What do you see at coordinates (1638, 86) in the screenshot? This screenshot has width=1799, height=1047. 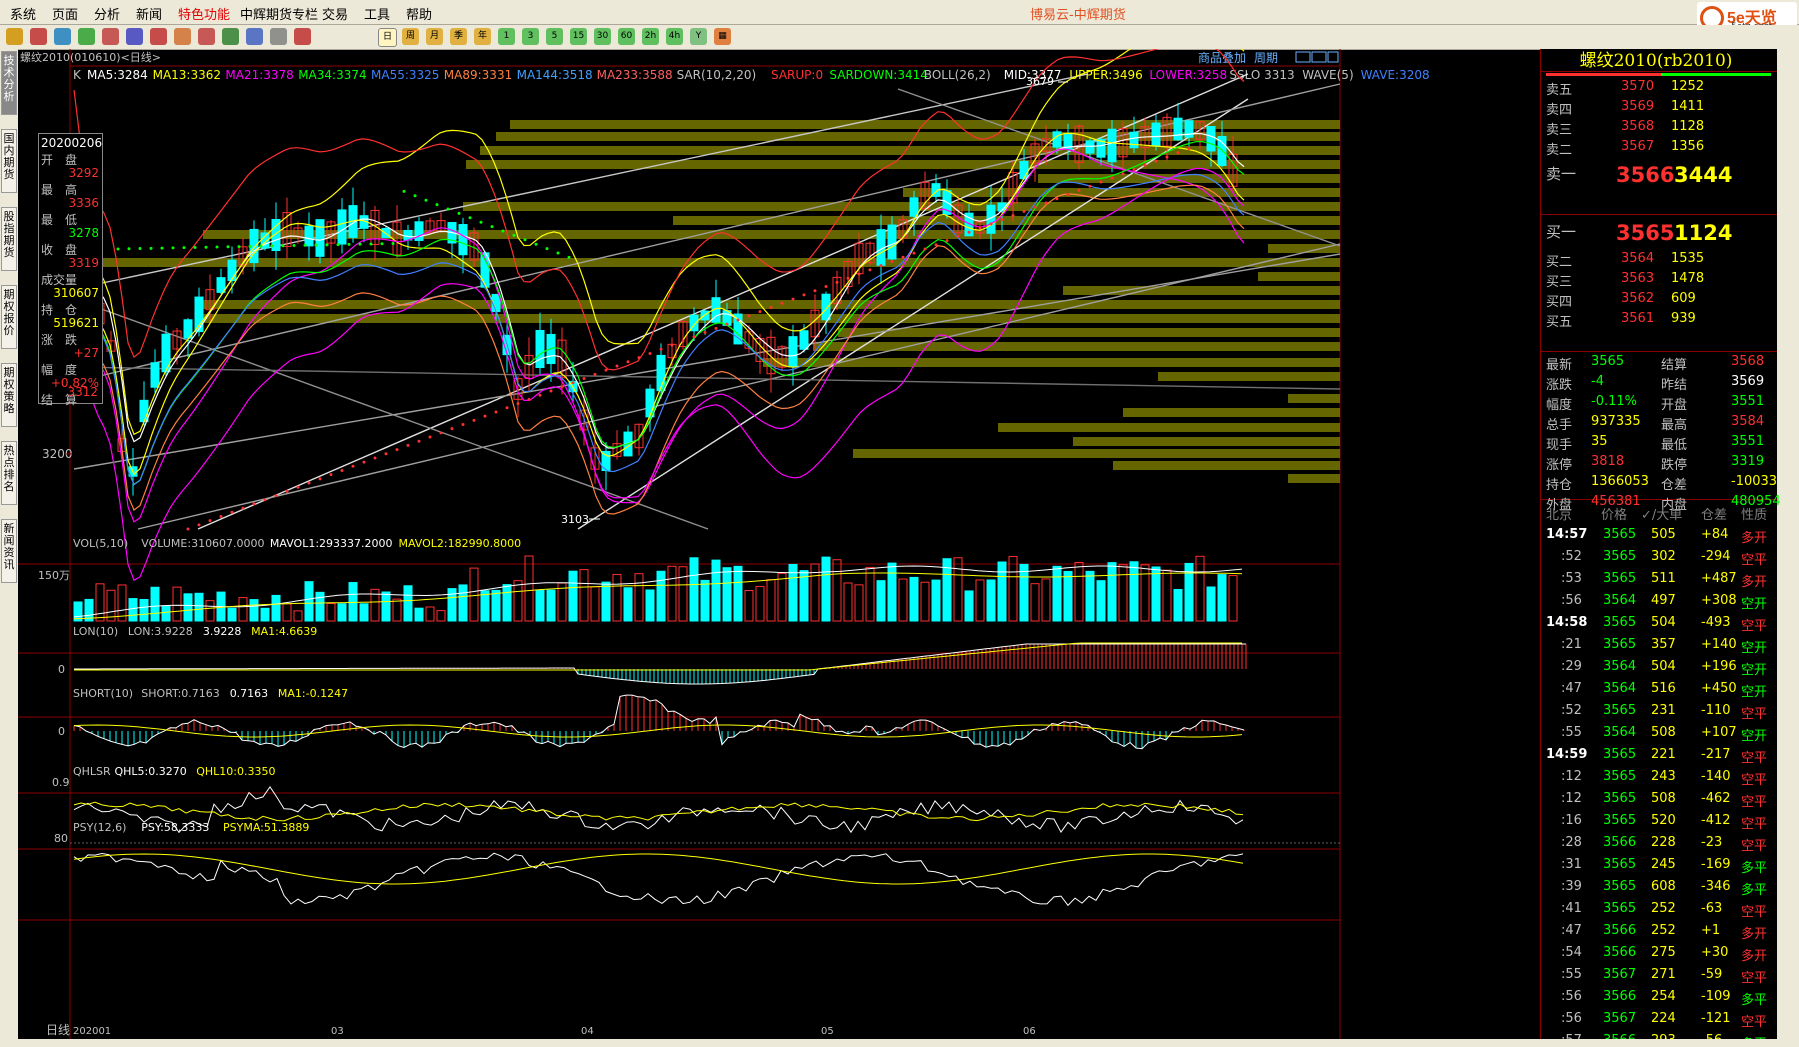 I see `ask-price: 3570` at bounding box center [1638, 86].